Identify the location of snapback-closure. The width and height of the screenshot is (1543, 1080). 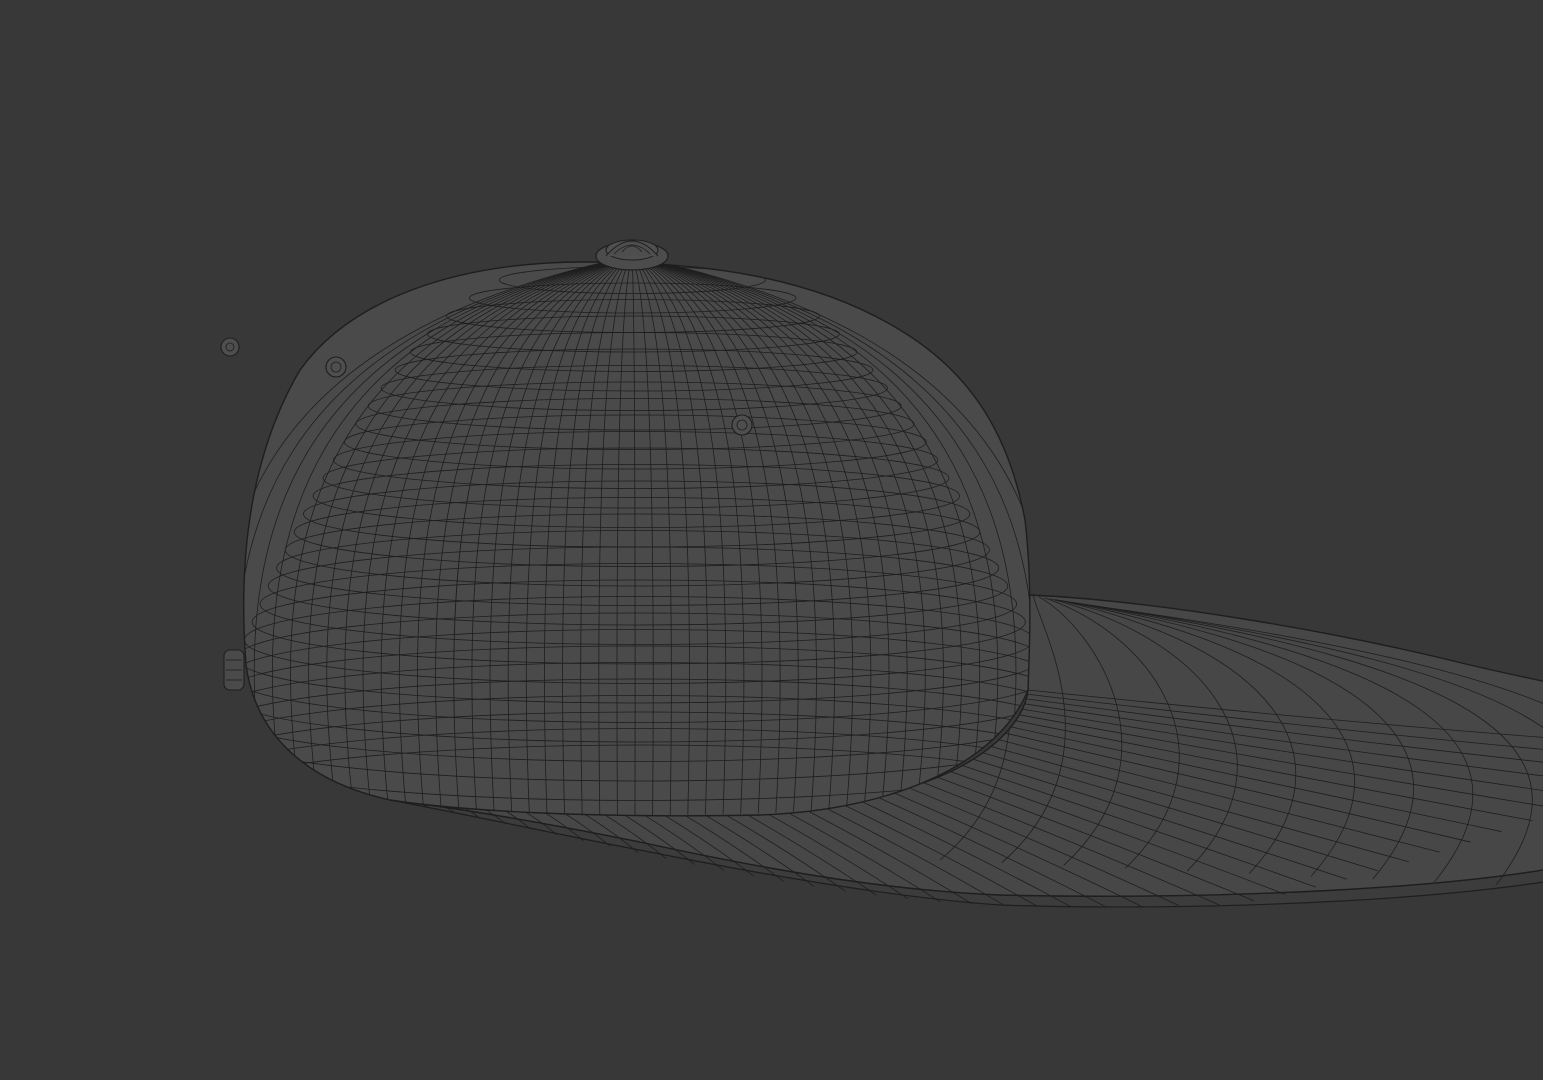
(234, 670).